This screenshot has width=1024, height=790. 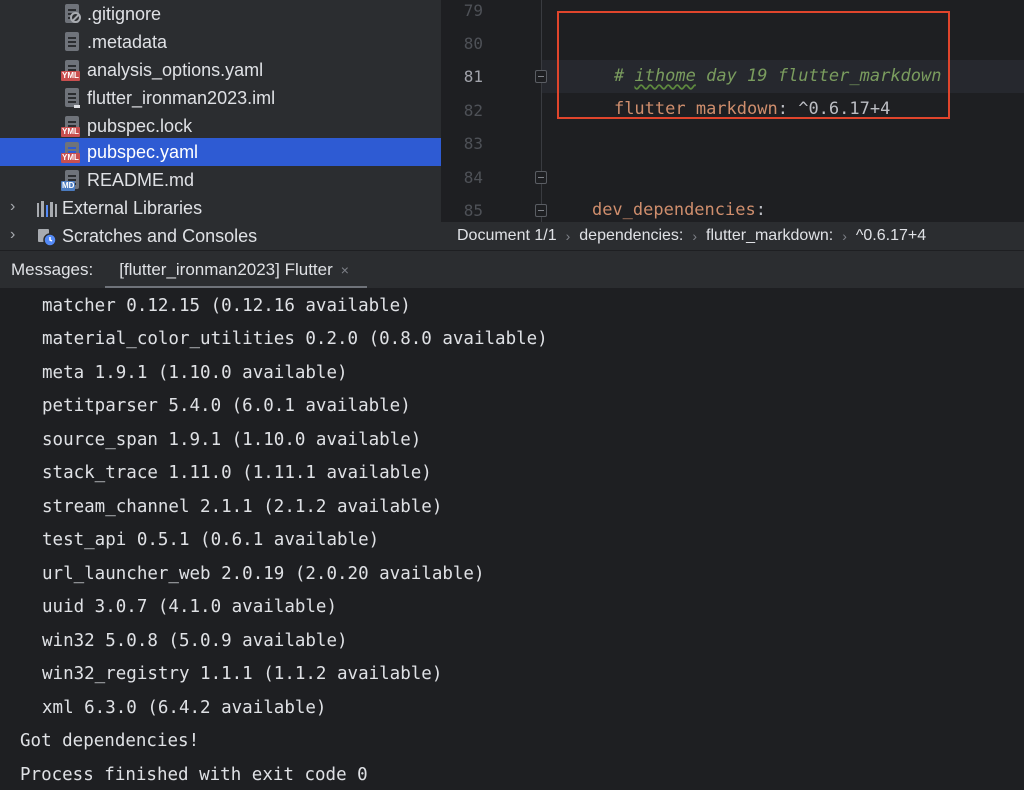 I want to click on console-line: win32 5.0.8 (5.0.9 available), so click(x=195, y=641).